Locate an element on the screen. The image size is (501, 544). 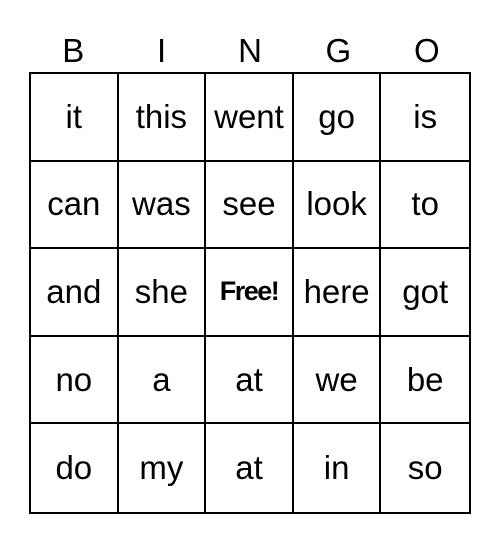
header-letter-g: G is located at coordinates (338, 50).